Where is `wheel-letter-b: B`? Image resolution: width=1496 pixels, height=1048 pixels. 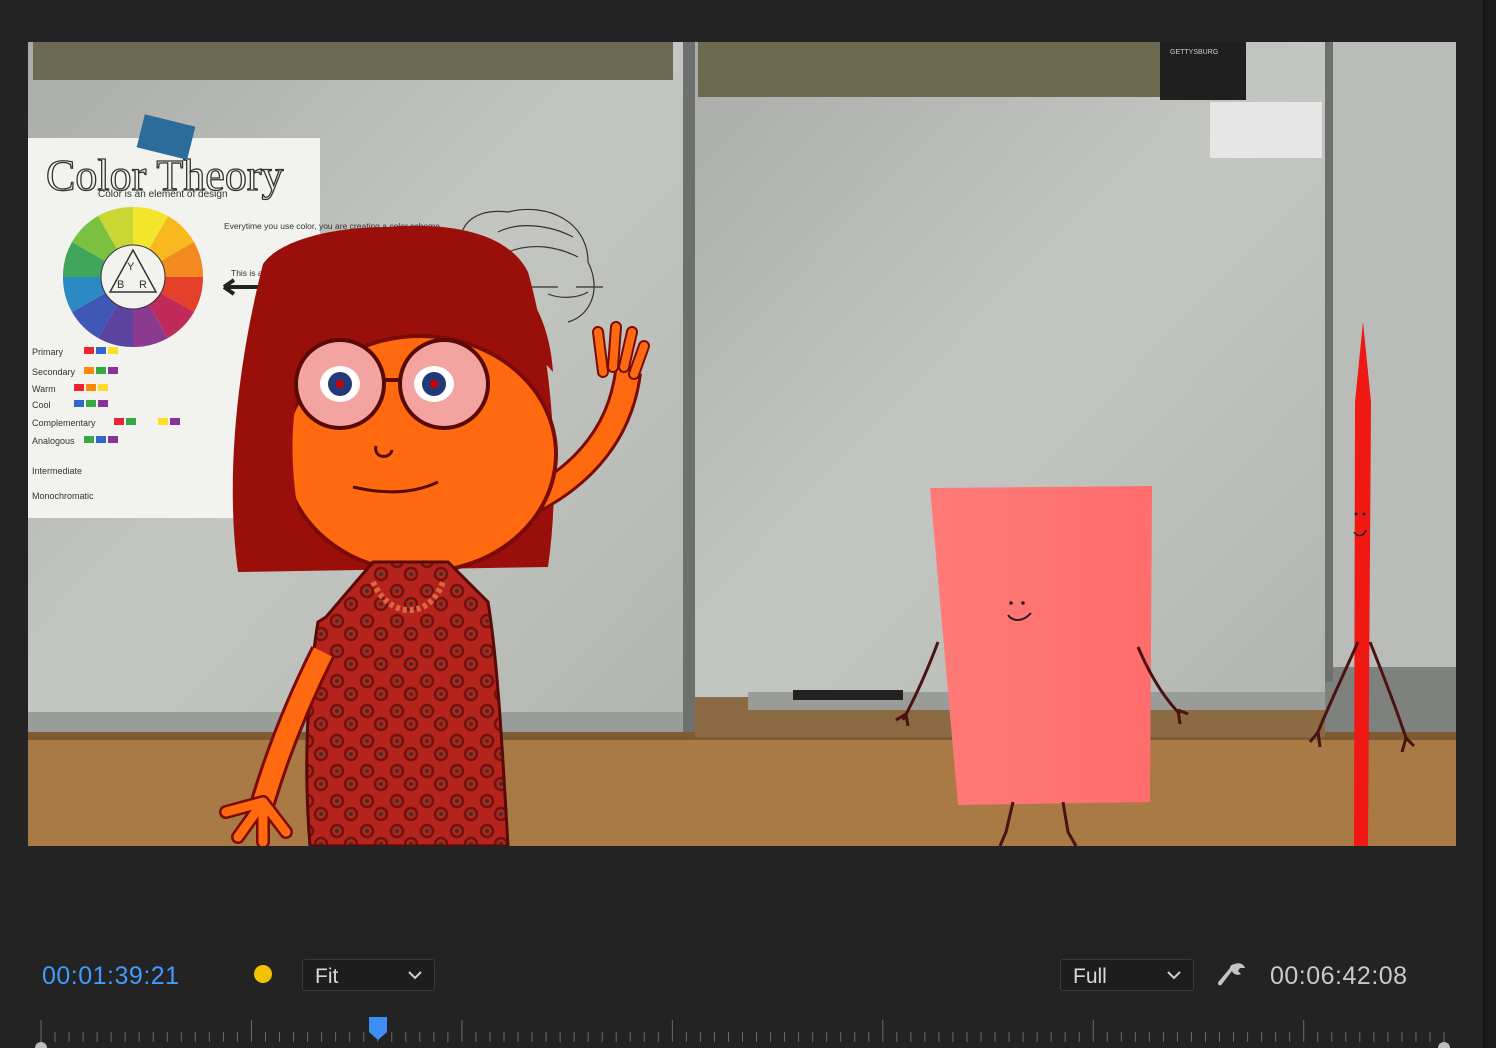 wheel-letter-b: B is located at coordinates (120, 285).